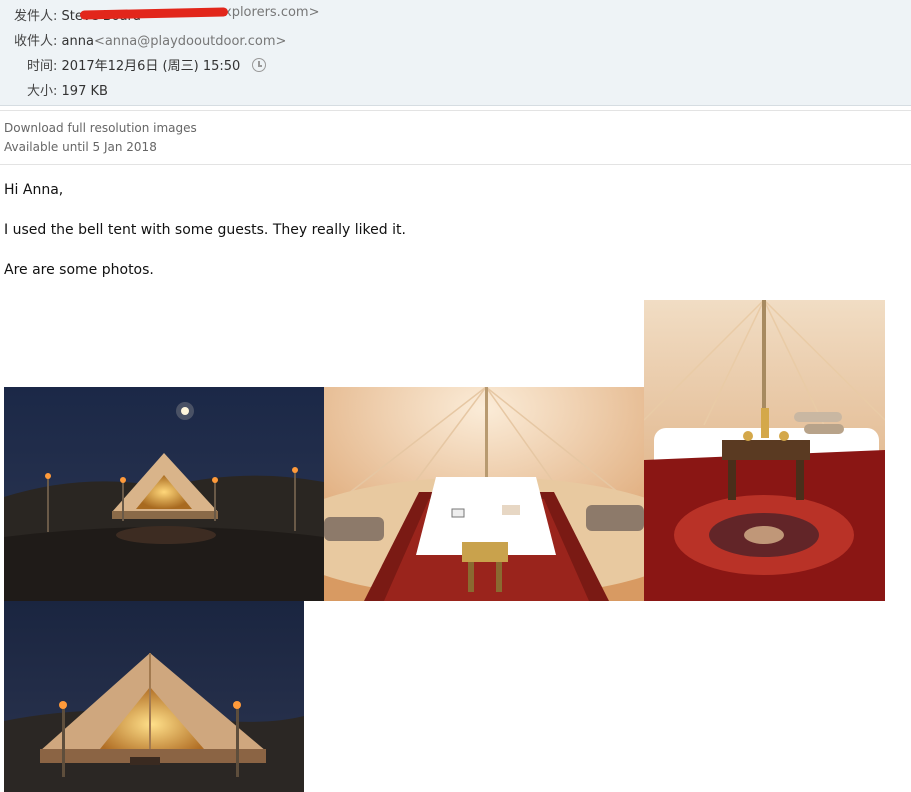 This screenshot has width=911, height=792. Describe the element at coordinates (164, 494) in the screenshot. I see `night-desert-tent-photo` at that location.